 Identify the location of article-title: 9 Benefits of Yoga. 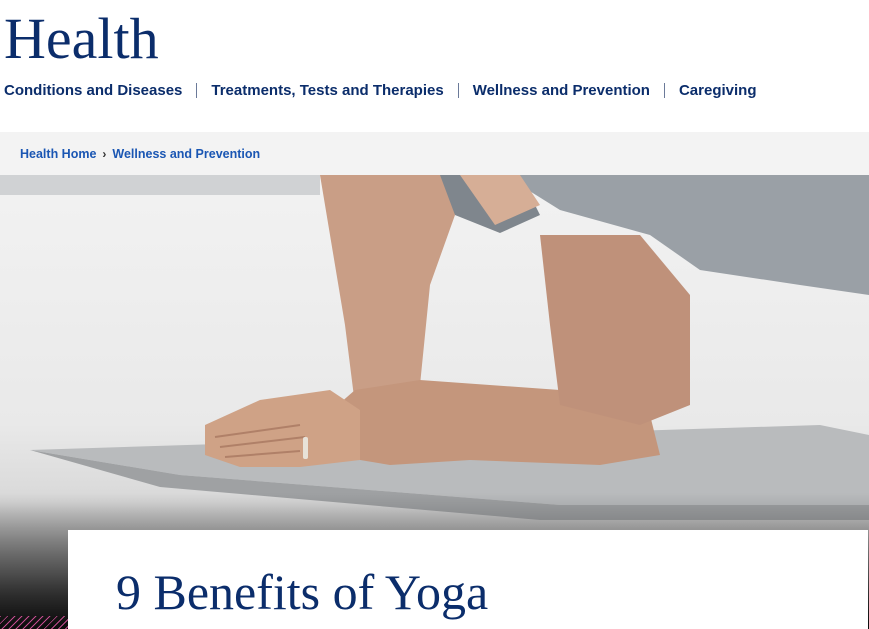
(302, 592).